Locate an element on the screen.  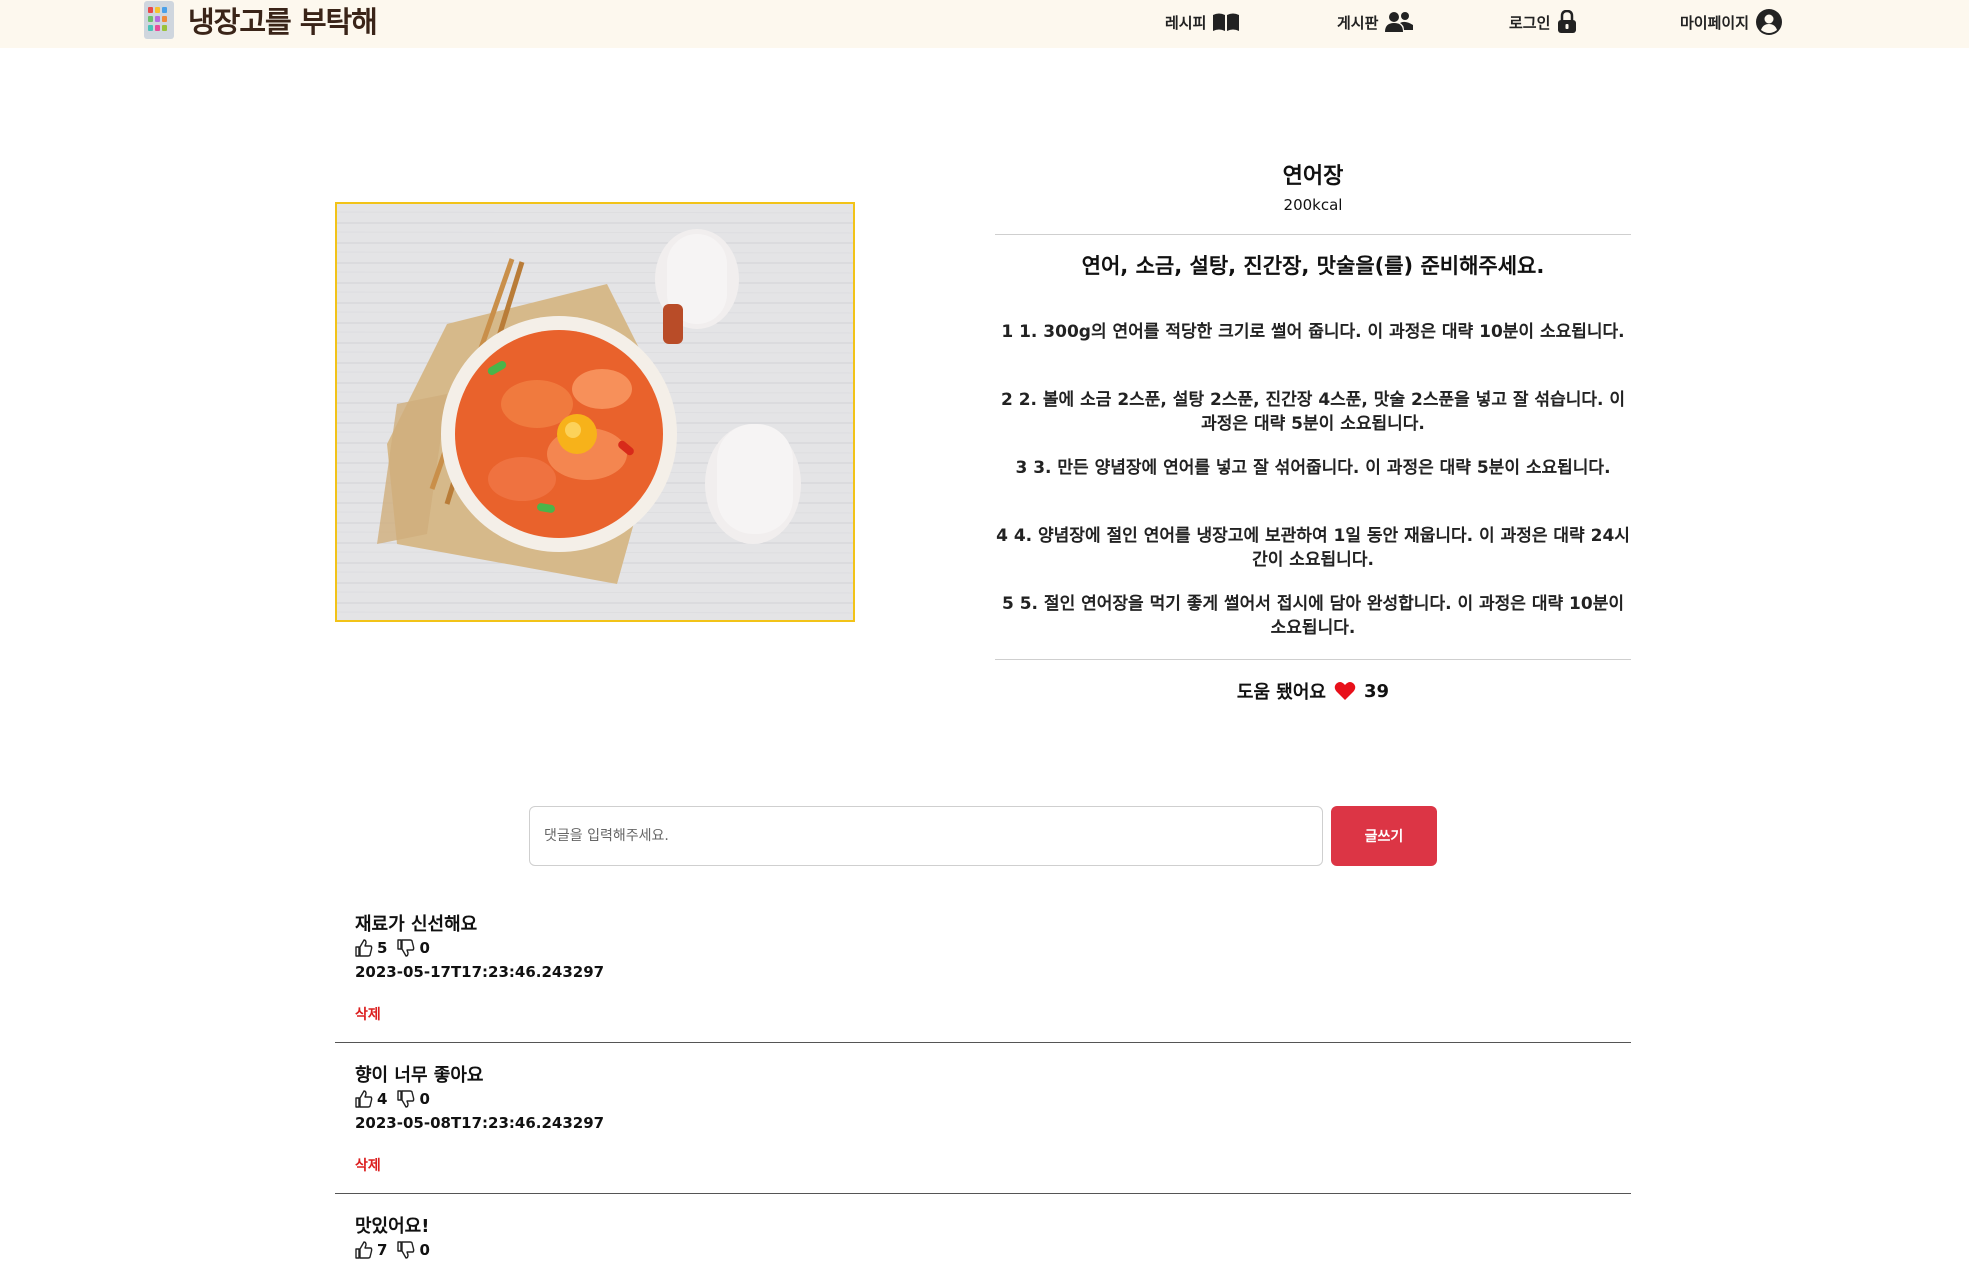
nav-board: 게시판 is located at coordinates (1375, 22).